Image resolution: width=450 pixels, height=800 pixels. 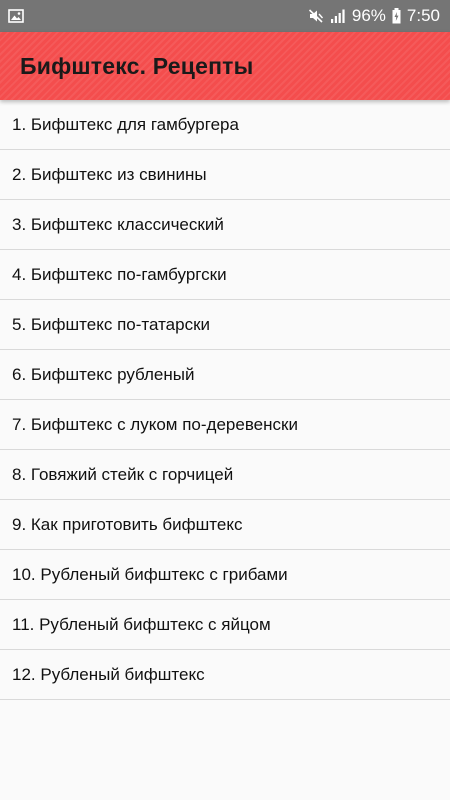 I want to click on list-item: 3. Бифштекс классический, so click(x=225, y=225).